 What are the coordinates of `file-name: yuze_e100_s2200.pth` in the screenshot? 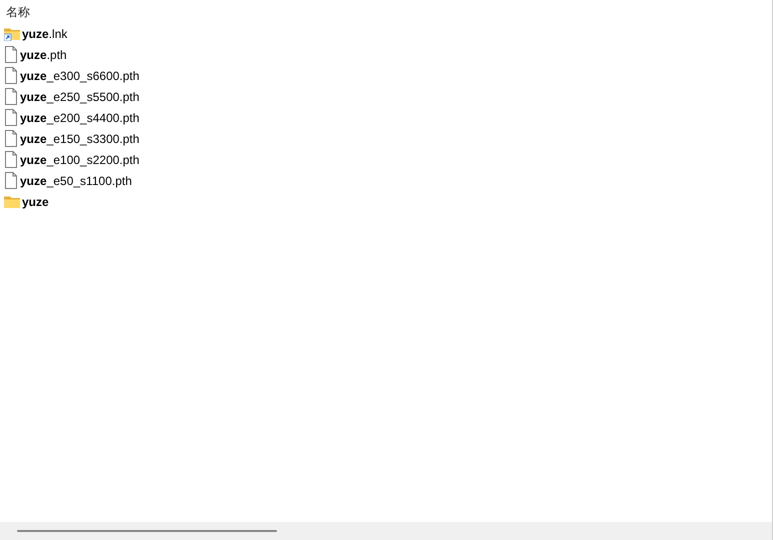 It's located at (80, 159).